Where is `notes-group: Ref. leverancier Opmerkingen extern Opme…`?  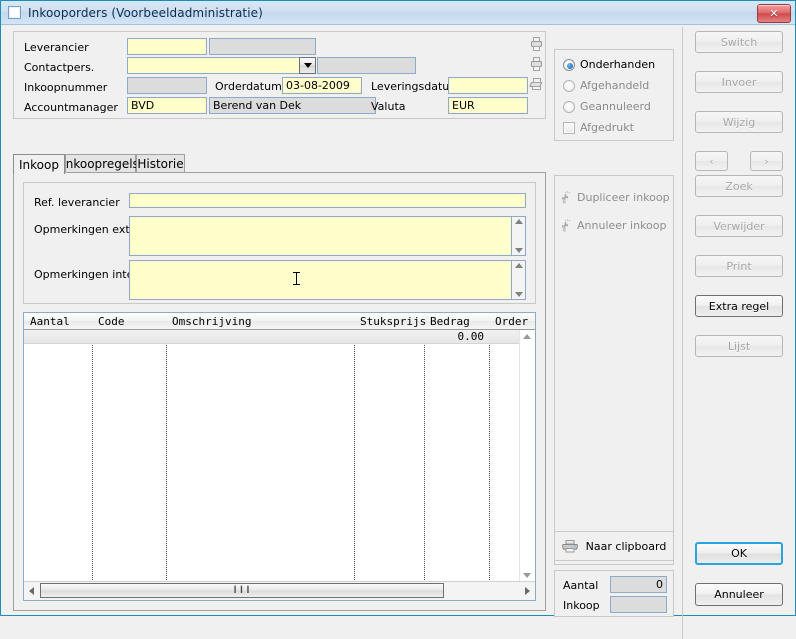
notes-group: Ref. leverancier Opmerkingen extern Opme… is located at coordinates (279, 243).